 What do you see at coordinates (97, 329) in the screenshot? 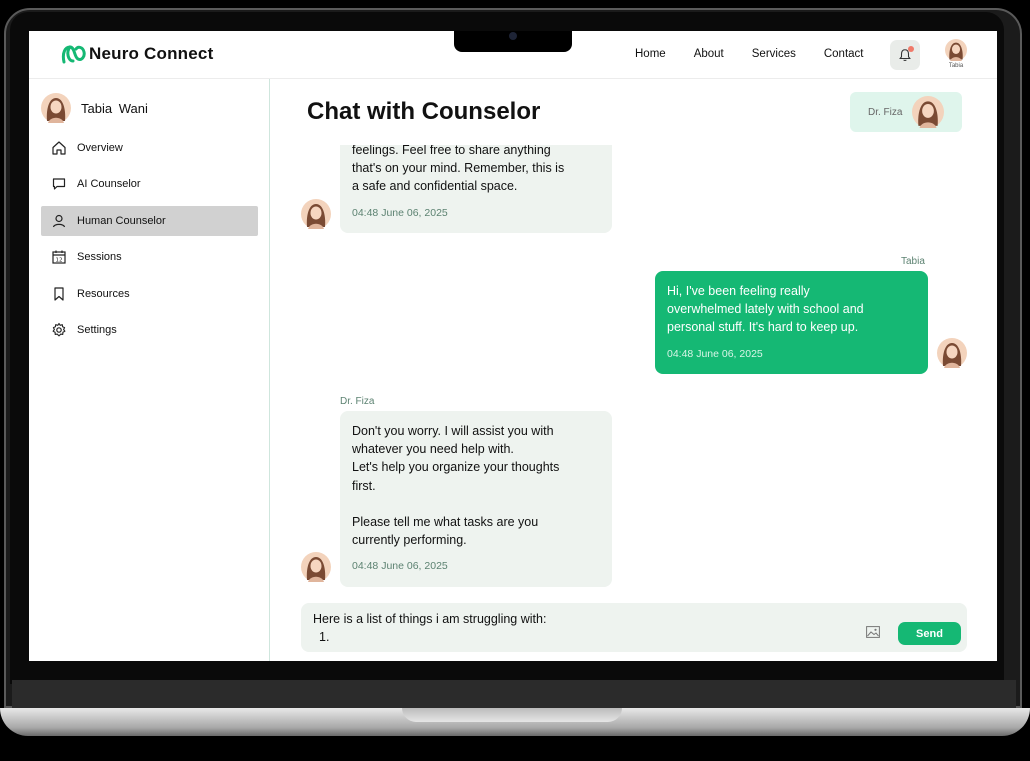
I see `sidebar-item-label: Settings` at bounding box center [97, 329].